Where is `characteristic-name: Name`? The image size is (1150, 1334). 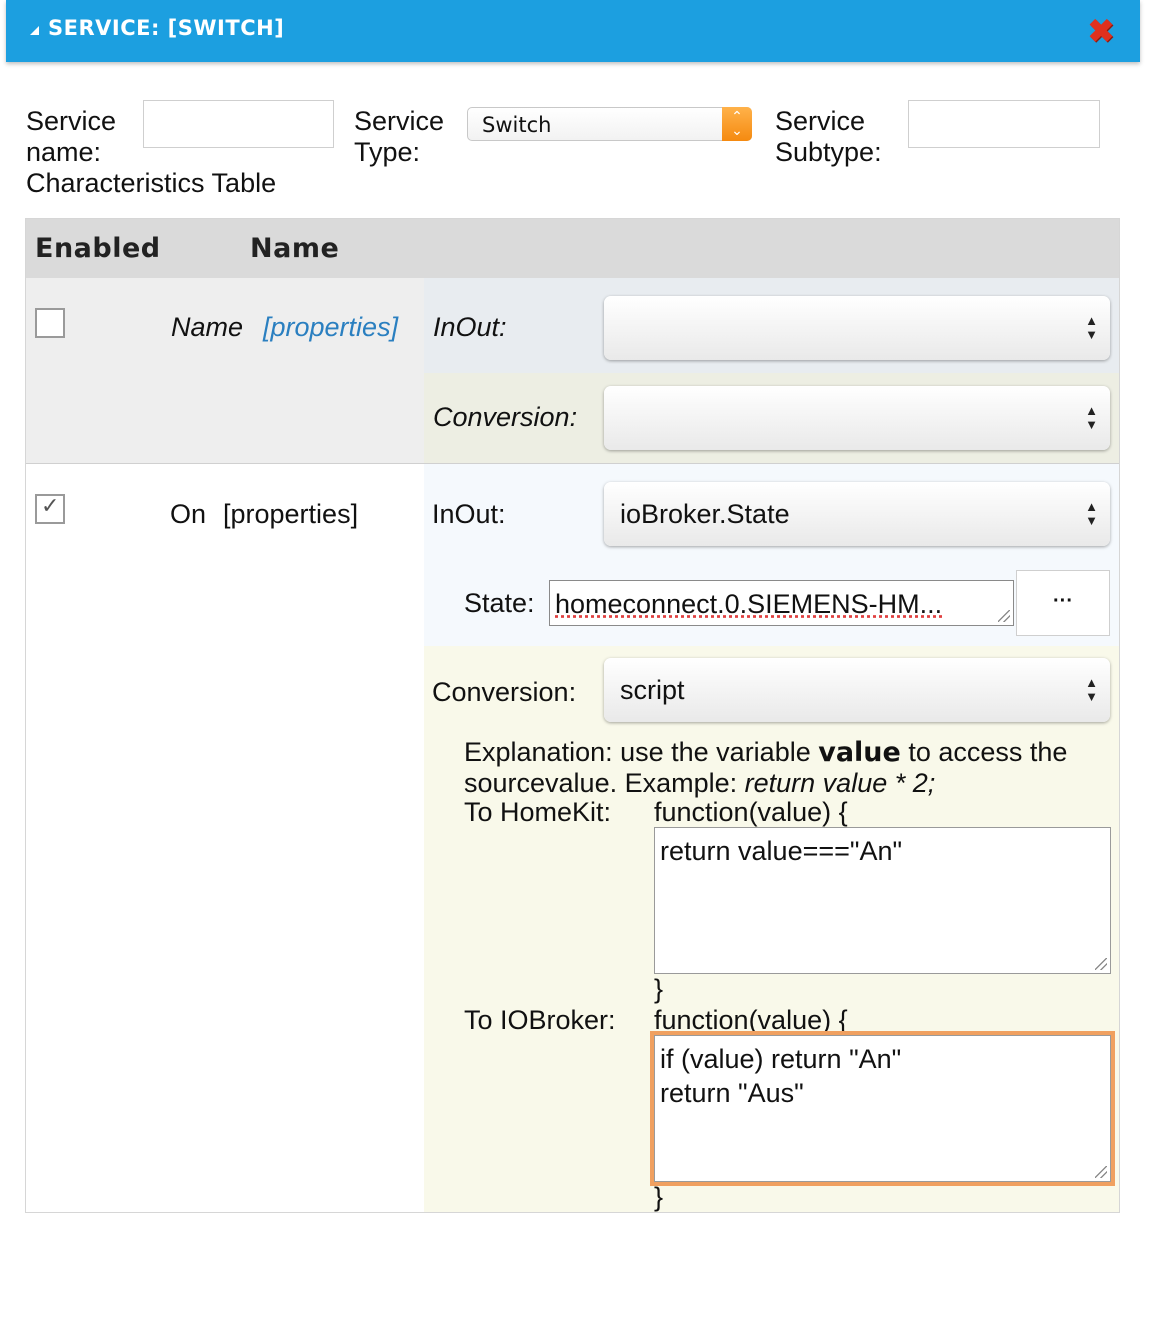
characteristic-name: Name is located at coordinates (207, 327).